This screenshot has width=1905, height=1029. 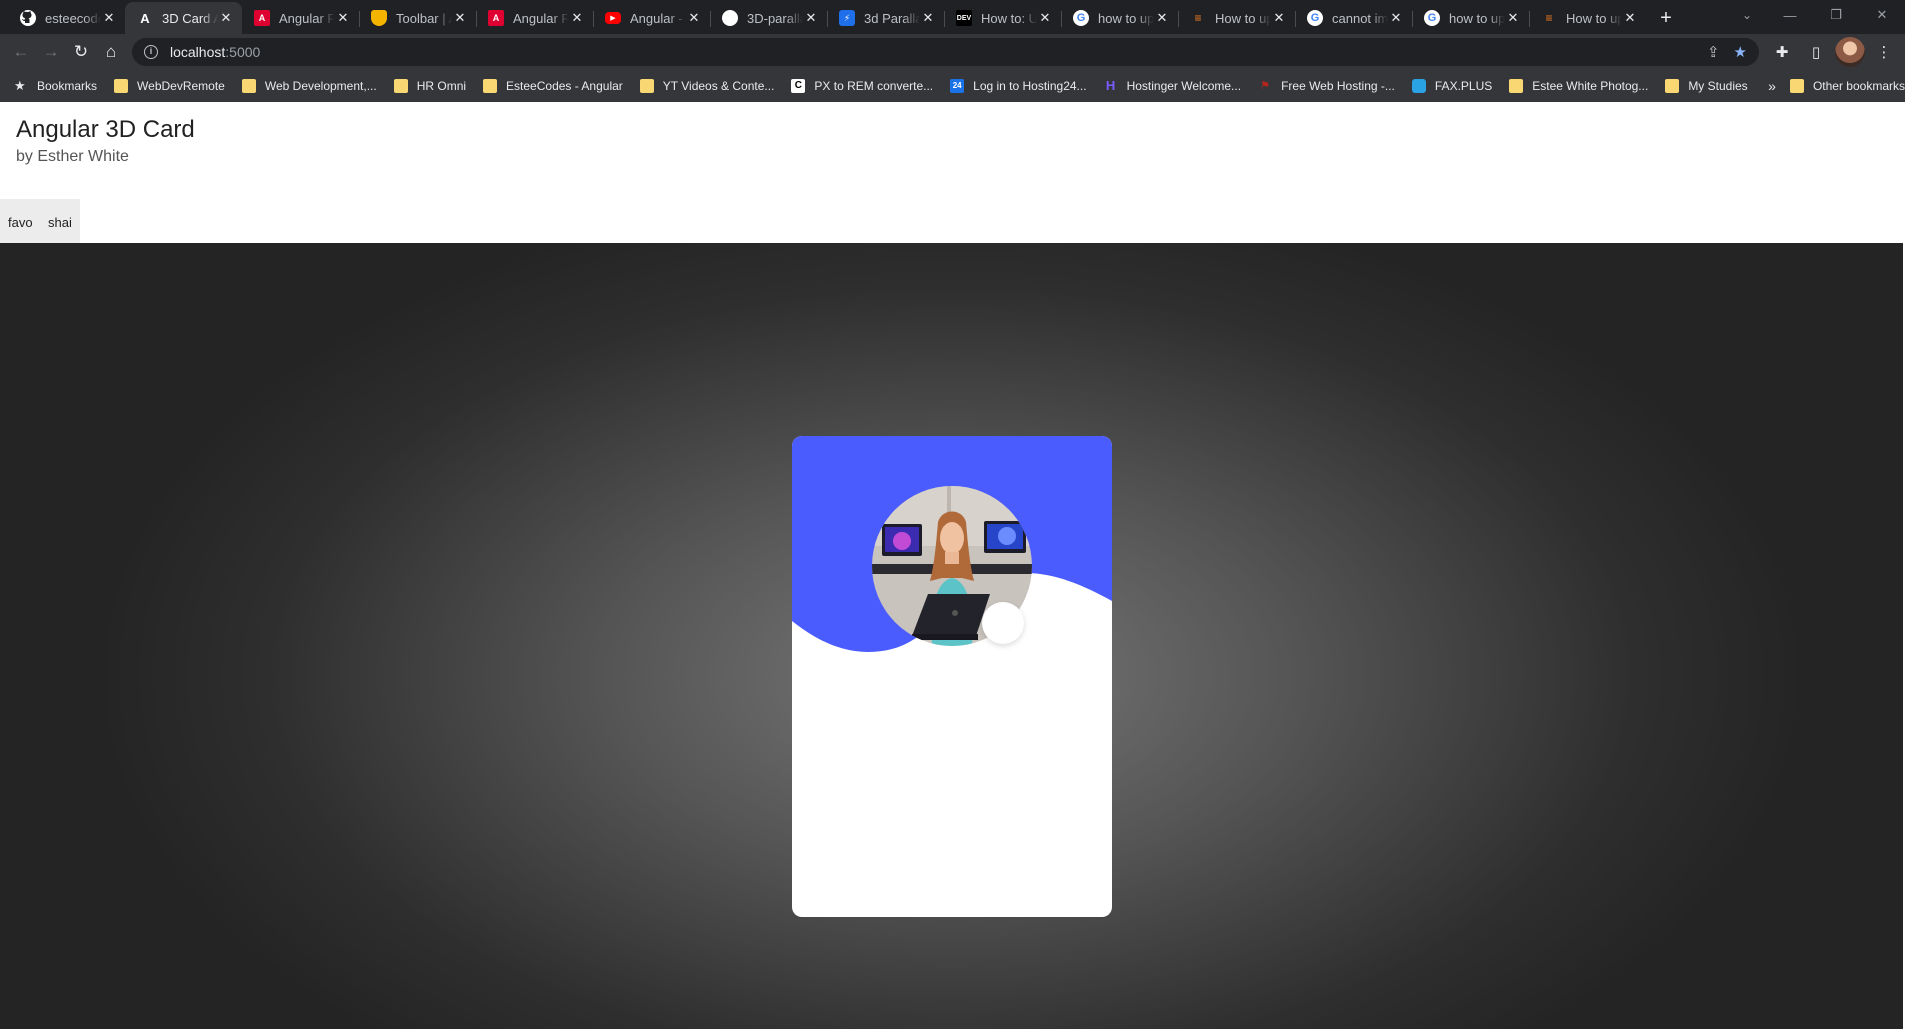 What do you see at coordinates (441, 86) in the screenshot?
I see `bookmark-label: HR Omni` at bounding box center [441, 86].